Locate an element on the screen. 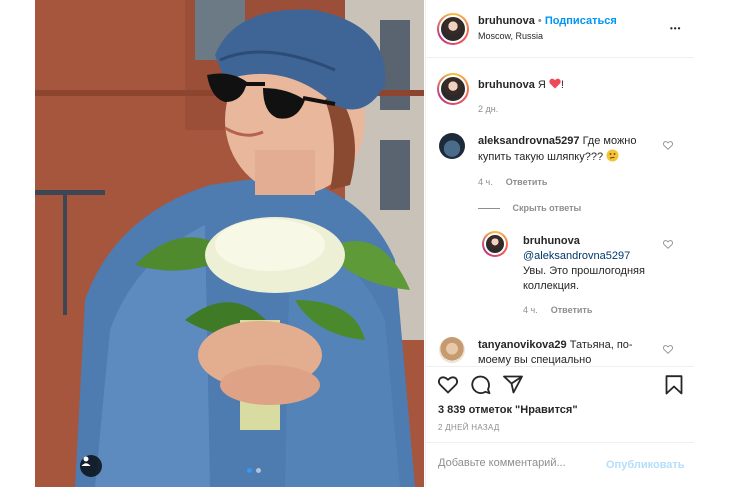 This screenshot has width=730, height=487. tagged-users-button is located at coordinates (91, 466).